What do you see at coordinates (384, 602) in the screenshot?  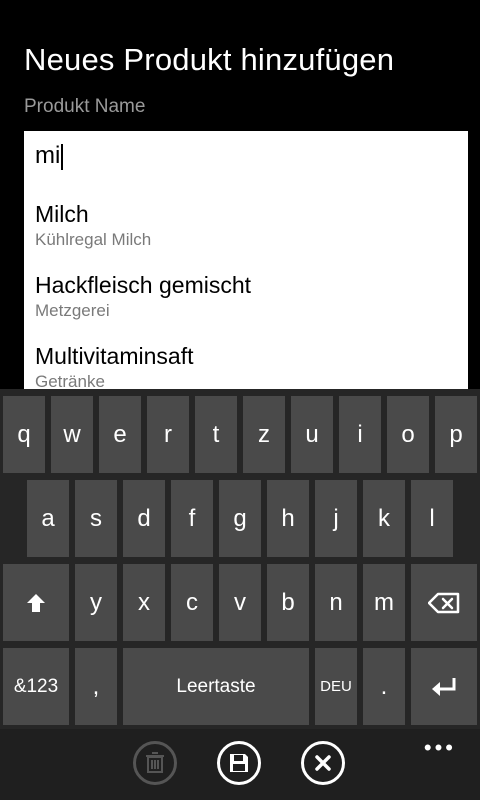 I see `key-m: m` at bounding box center [384, 602].